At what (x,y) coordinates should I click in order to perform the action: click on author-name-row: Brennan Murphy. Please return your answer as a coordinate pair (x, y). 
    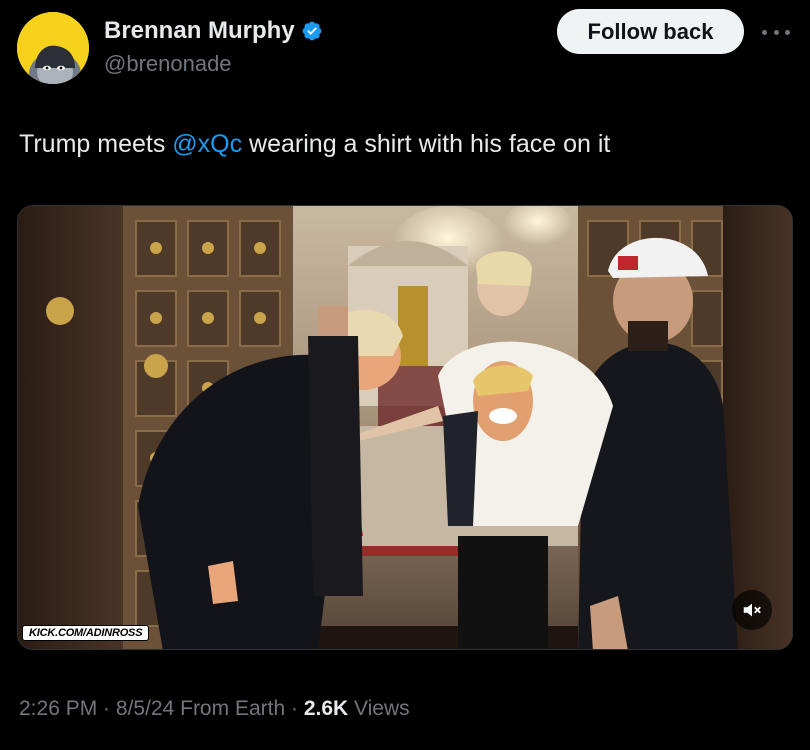
    Looking at the image, I should click on (213, 31).